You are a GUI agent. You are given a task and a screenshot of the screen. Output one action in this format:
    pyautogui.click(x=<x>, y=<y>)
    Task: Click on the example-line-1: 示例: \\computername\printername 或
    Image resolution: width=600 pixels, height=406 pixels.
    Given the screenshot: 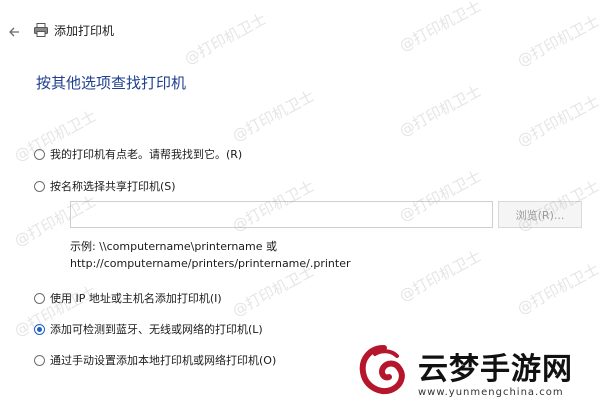 What is the action you would take?
    pyautogui.click(x=174, y=246)
    